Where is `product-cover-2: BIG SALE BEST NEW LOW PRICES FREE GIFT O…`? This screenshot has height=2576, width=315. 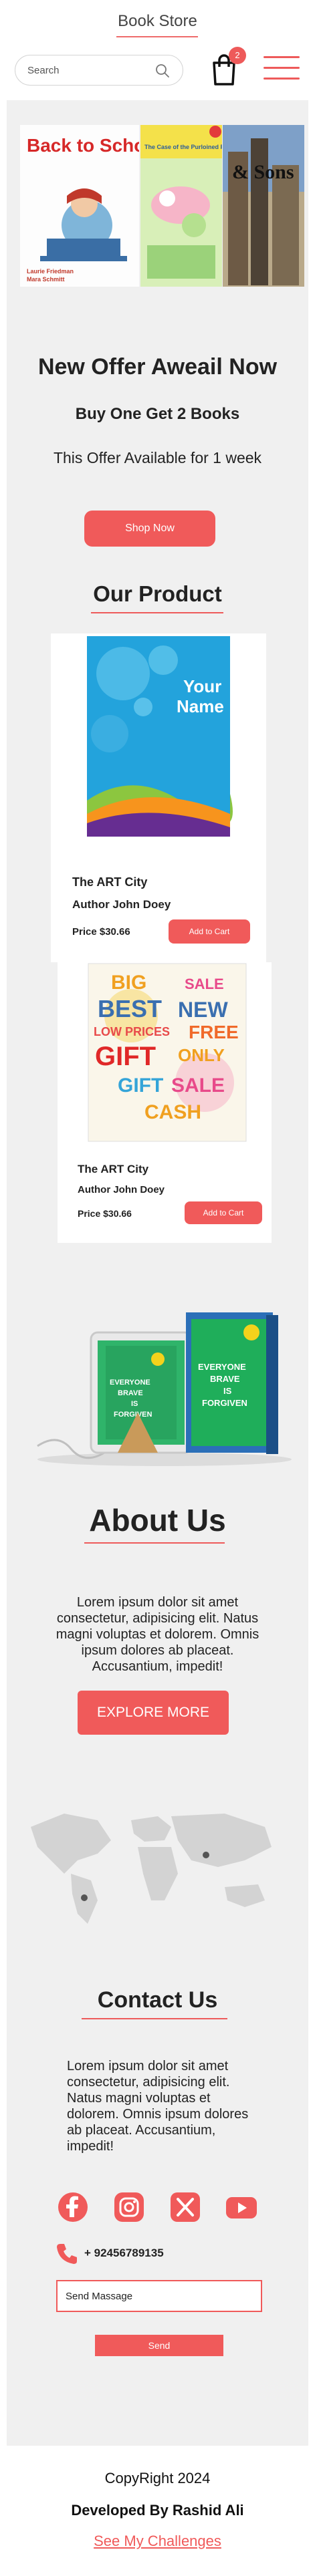
product-cover-2: BIG SALE BEST NEW LOW PRICES FREE GIFT O… is located at coordinates (162, 1052).